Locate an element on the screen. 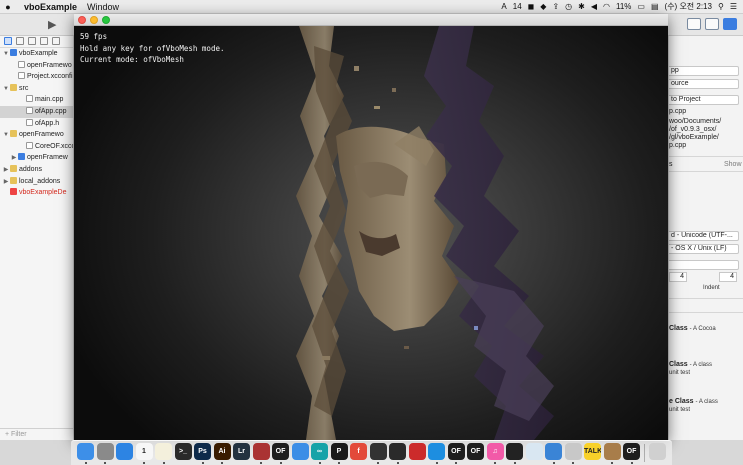  tab-width-field: 4 is located at coordinates (678, 277).